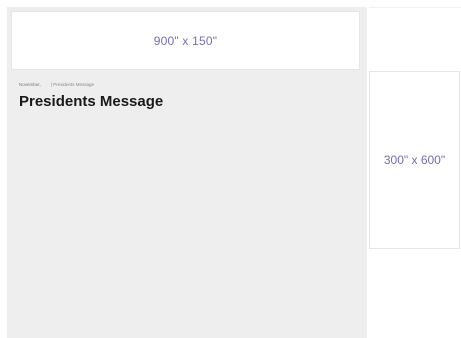 The image size is (461, 338). I want to click on sidebar-ad-label: 300" x 600", so click(414, 160).